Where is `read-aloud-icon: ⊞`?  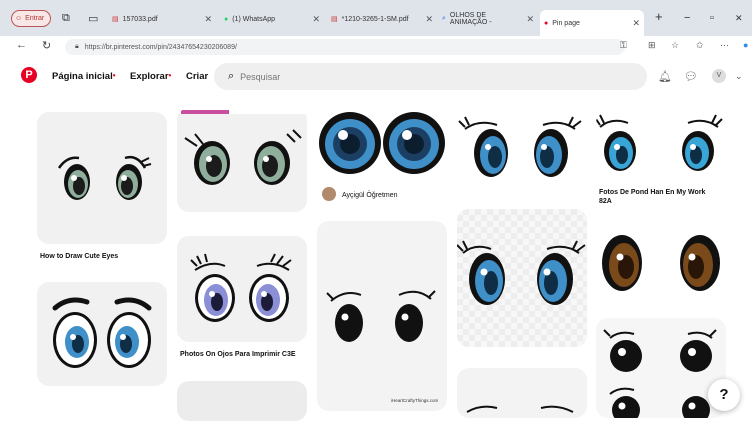
read-aloud-icon: ⊞ is located at coordinates (652, 45).